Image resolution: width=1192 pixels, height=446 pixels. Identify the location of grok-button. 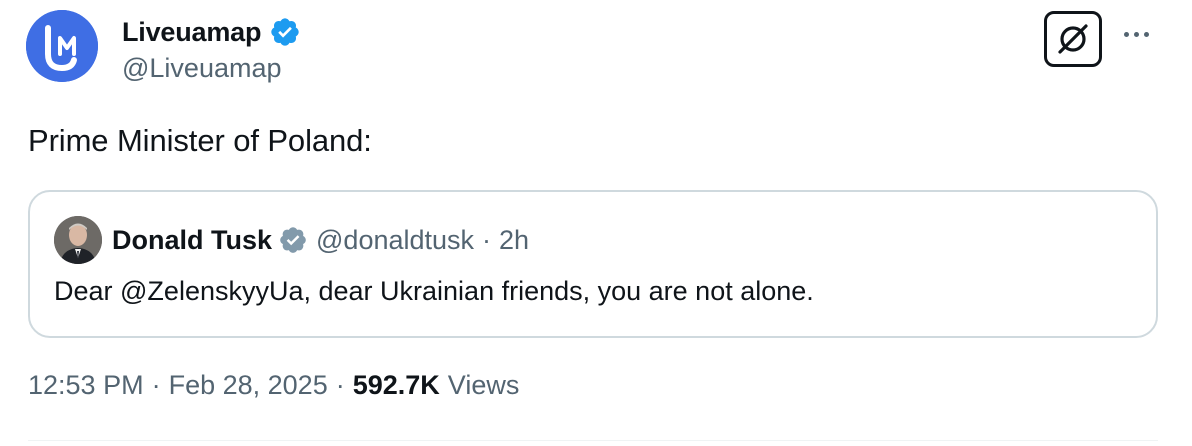
(1073, 39).